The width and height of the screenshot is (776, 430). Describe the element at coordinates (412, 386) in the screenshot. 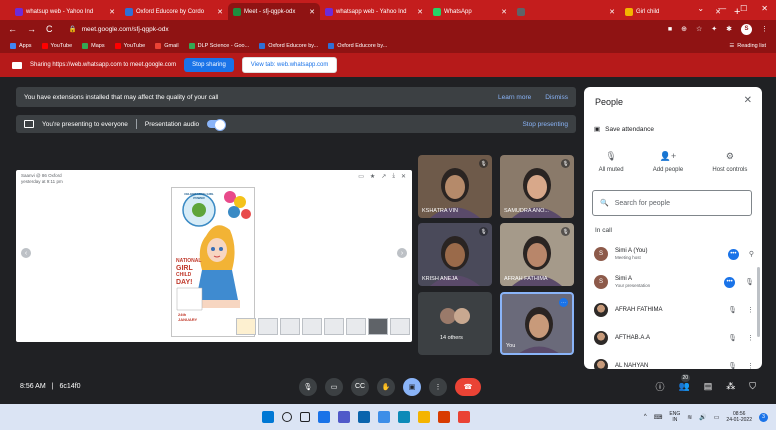

I see `present-button: ▣` at that location.